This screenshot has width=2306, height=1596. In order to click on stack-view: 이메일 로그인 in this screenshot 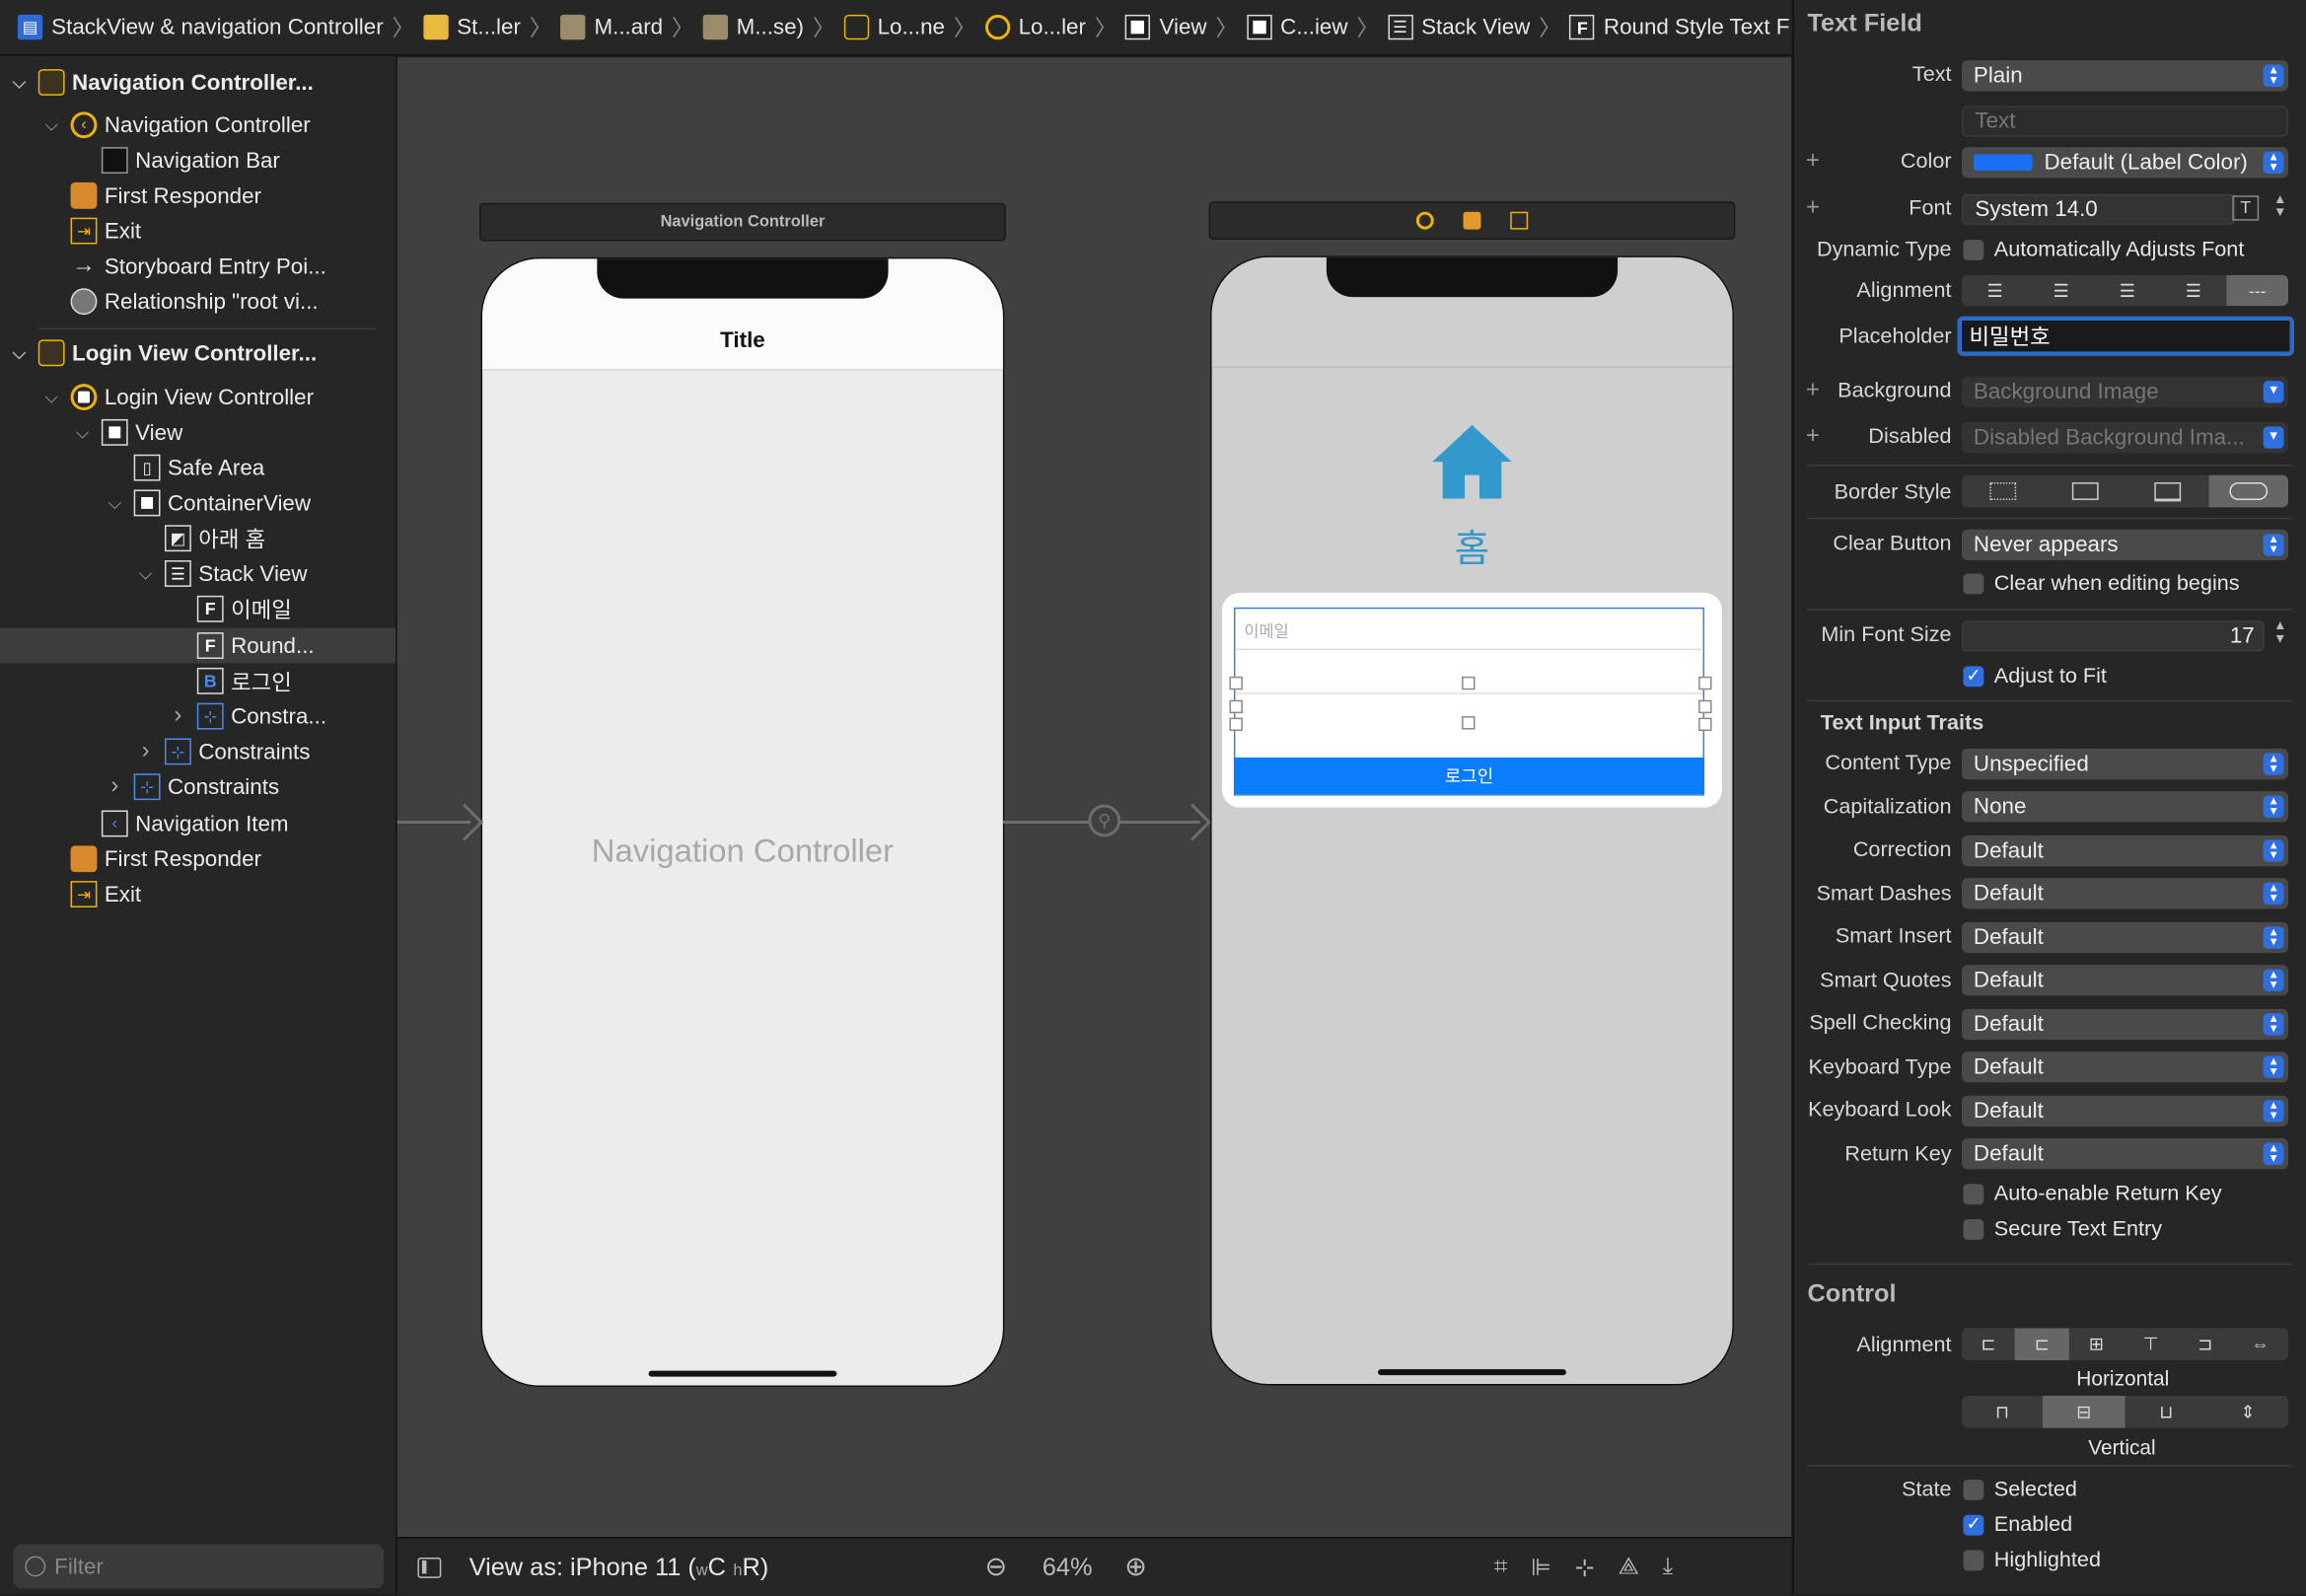, I will do `click(1470, 701)`.